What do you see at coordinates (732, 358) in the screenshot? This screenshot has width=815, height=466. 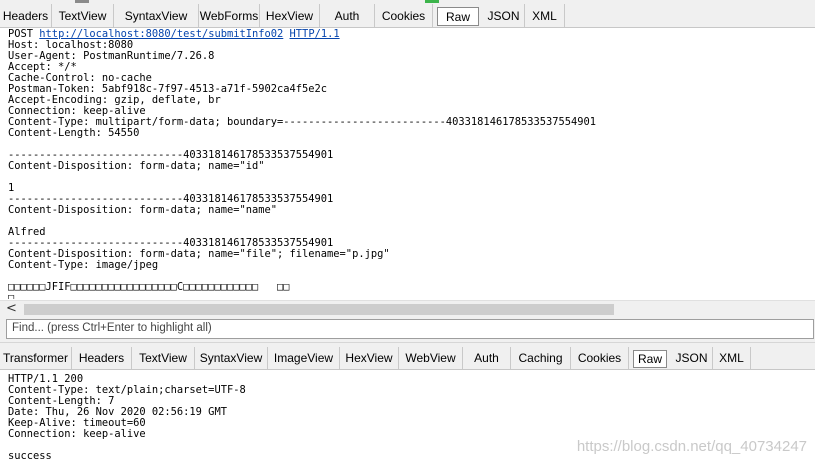 I see `response-tab-xml: XML` at bounding box center [732, 358].